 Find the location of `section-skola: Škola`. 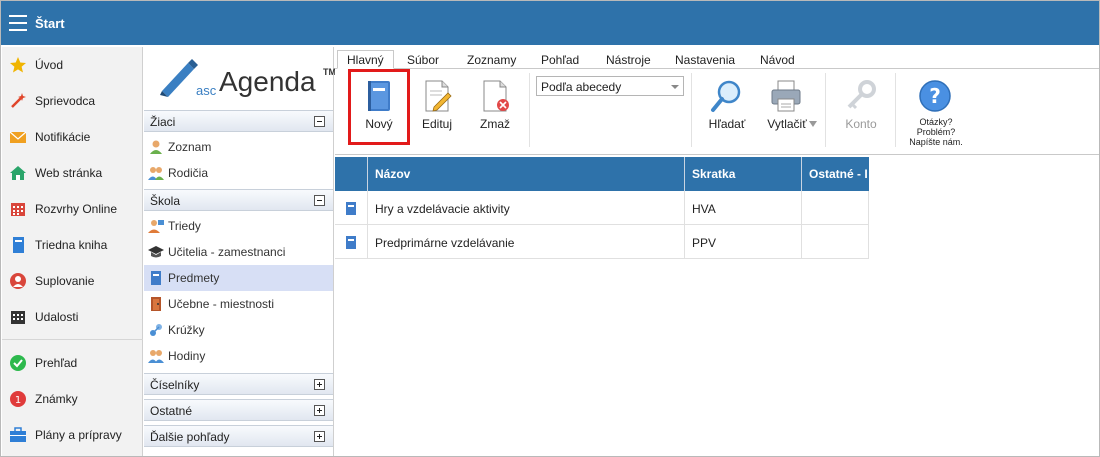

section-skola: Škola is located at coordinates (238, 200).